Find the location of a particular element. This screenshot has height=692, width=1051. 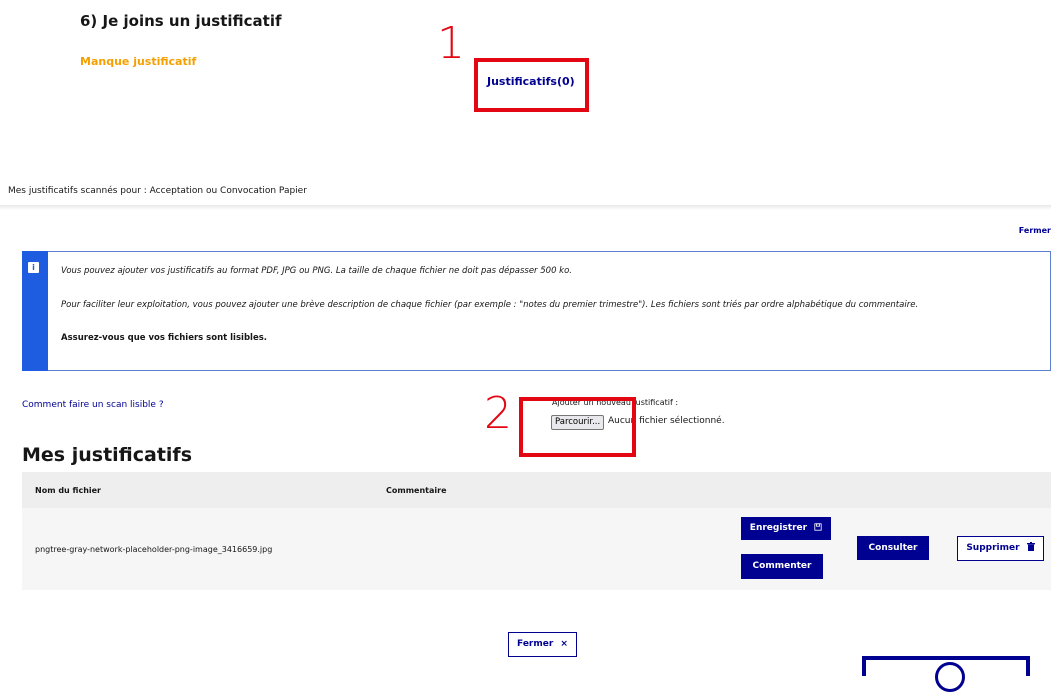

annotation-marker-2: 2 is located at coordinates (498, 413).